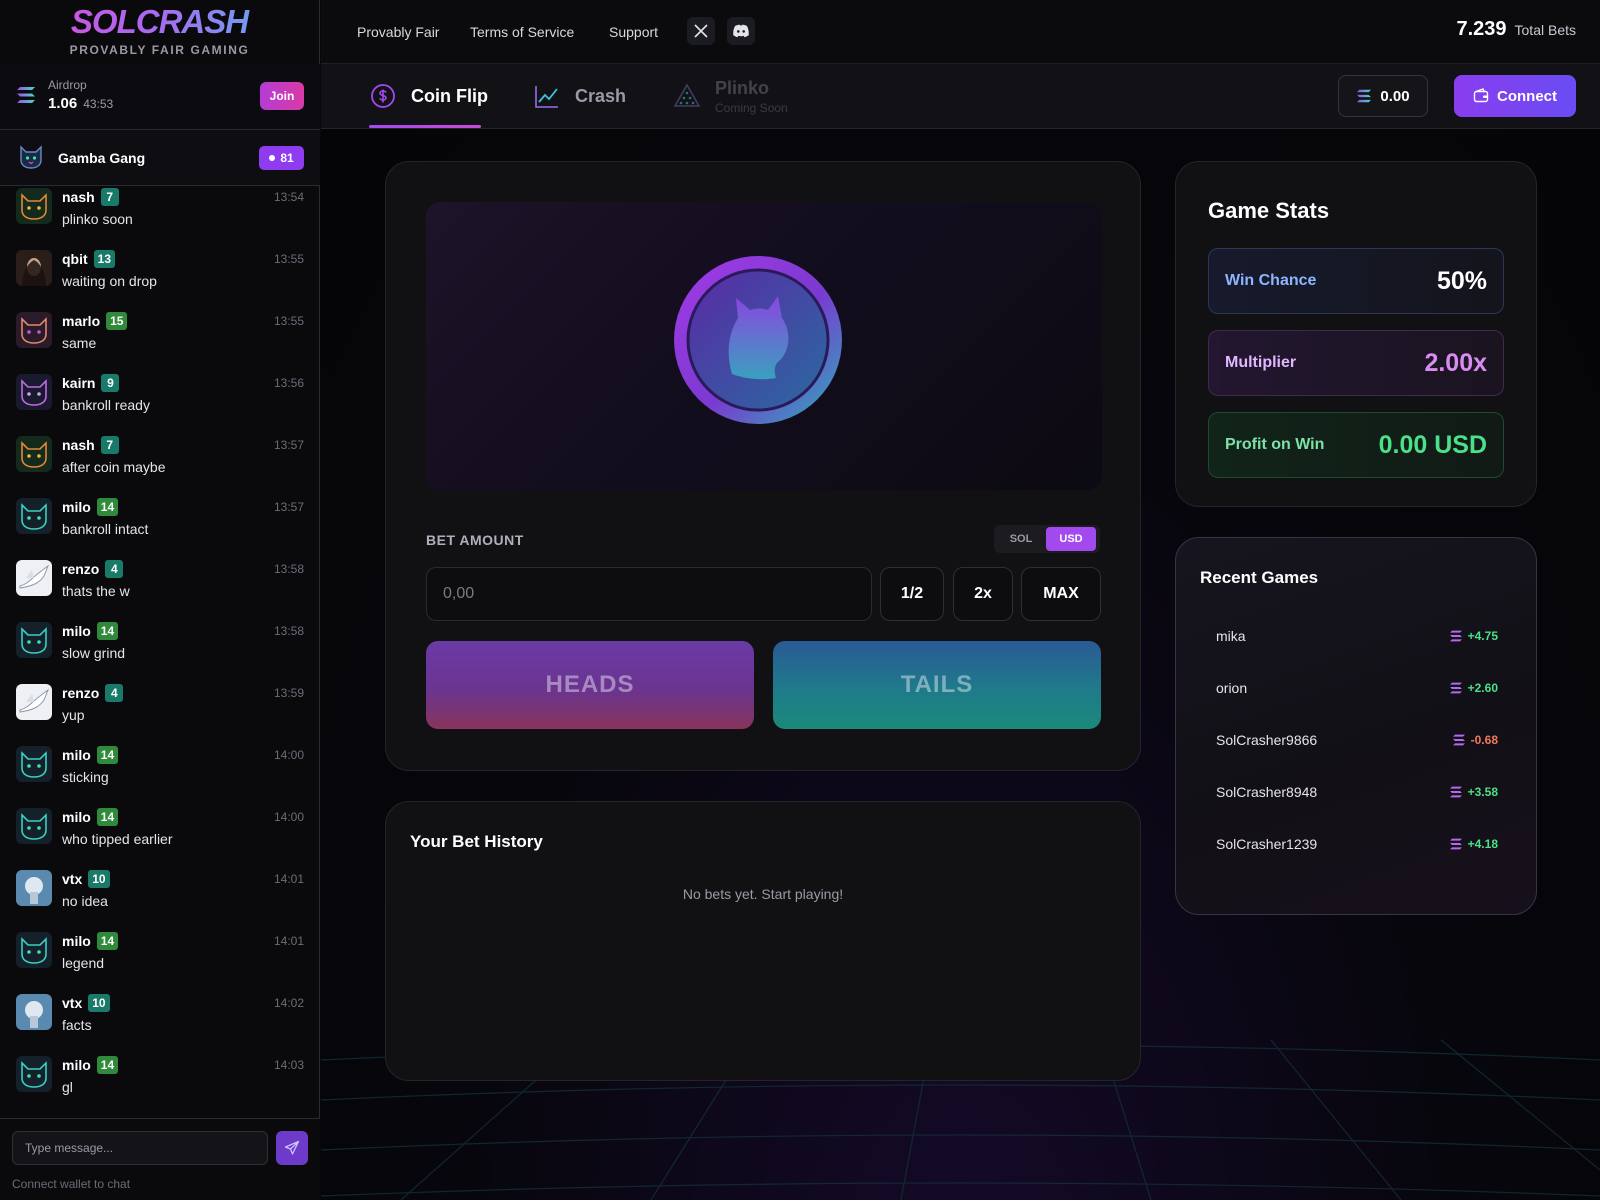 The height and width of the screenshot is (1200, 1600). Describe the element at coordinates (1259, 577) in the screenshot. I see `recent-games-title: Recent Games` at that location.